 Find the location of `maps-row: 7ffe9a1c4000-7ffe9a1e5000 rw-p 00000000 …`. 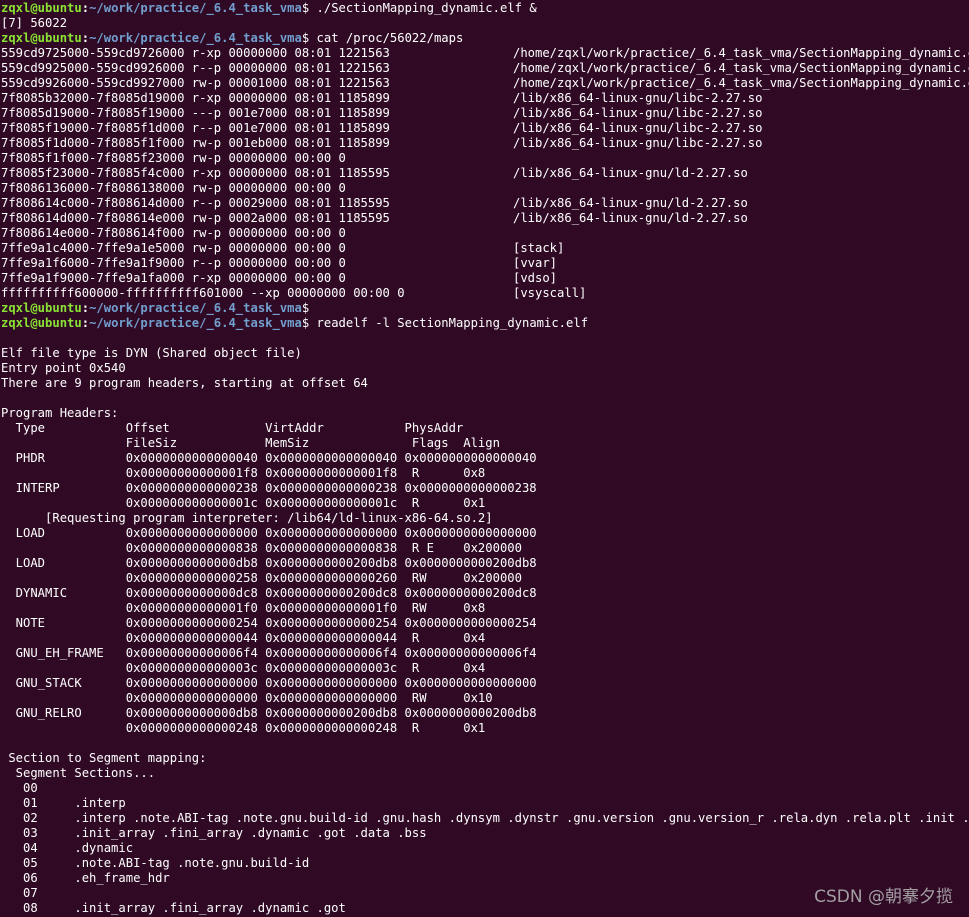

maps-row: 7ffe9a1c4000-7ffe9a1e5000 rw-p 00000000 … is located at coordinates (484, 248).